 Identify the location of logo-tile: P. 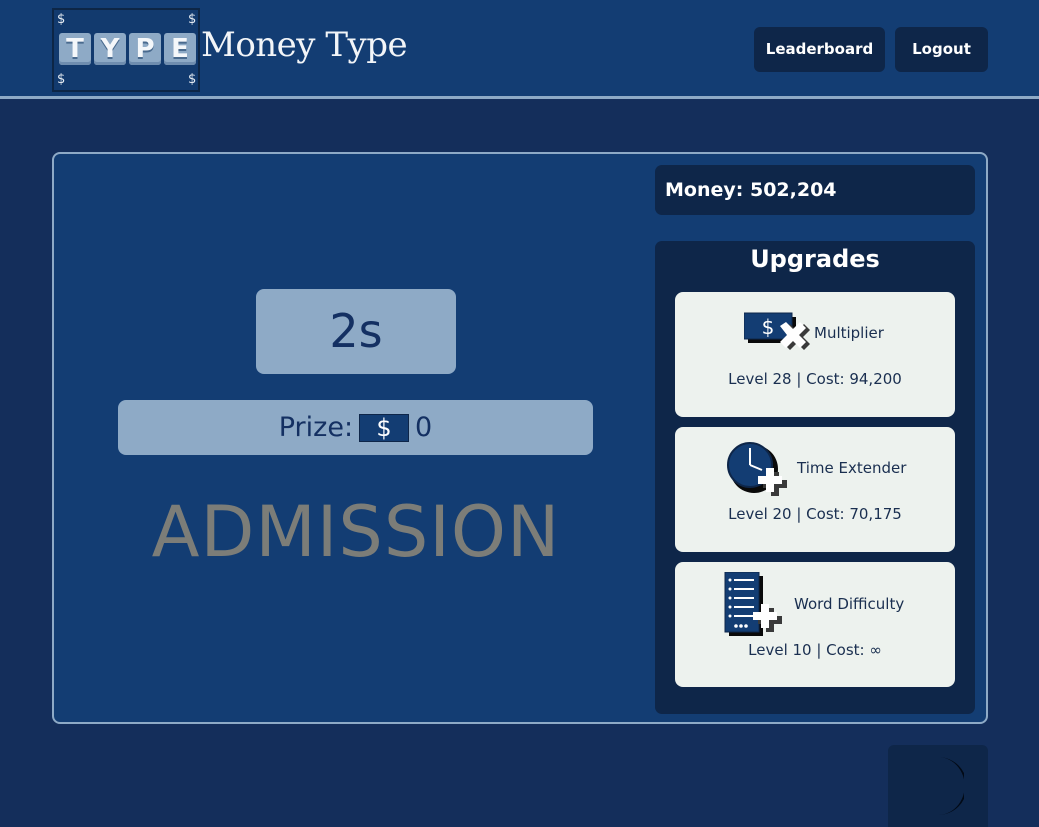
(145, 49).